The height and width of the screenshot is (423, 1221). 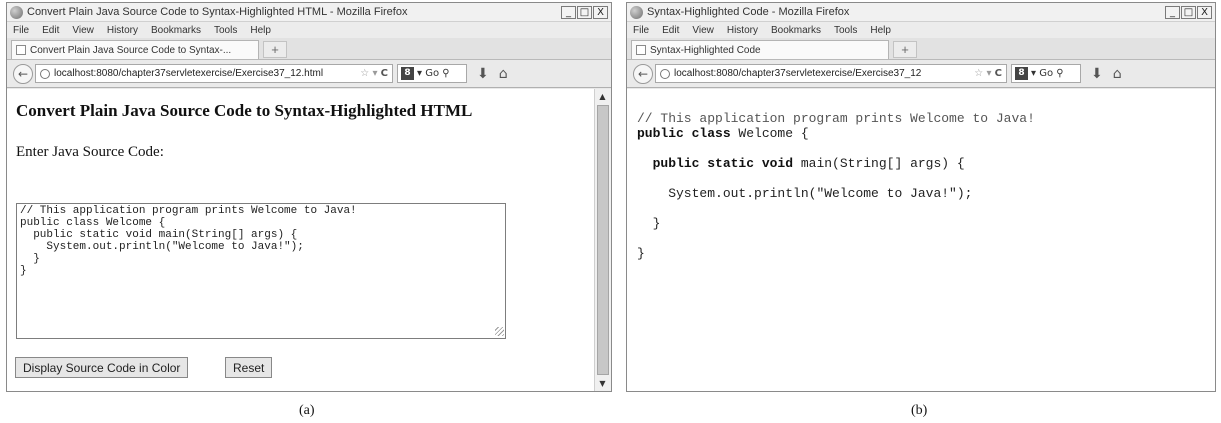 What do you see at coordinates (102, 367) in the screenshot?
I see `display-color-button: Display Source Code in Color` at bounding box center [102, 367].